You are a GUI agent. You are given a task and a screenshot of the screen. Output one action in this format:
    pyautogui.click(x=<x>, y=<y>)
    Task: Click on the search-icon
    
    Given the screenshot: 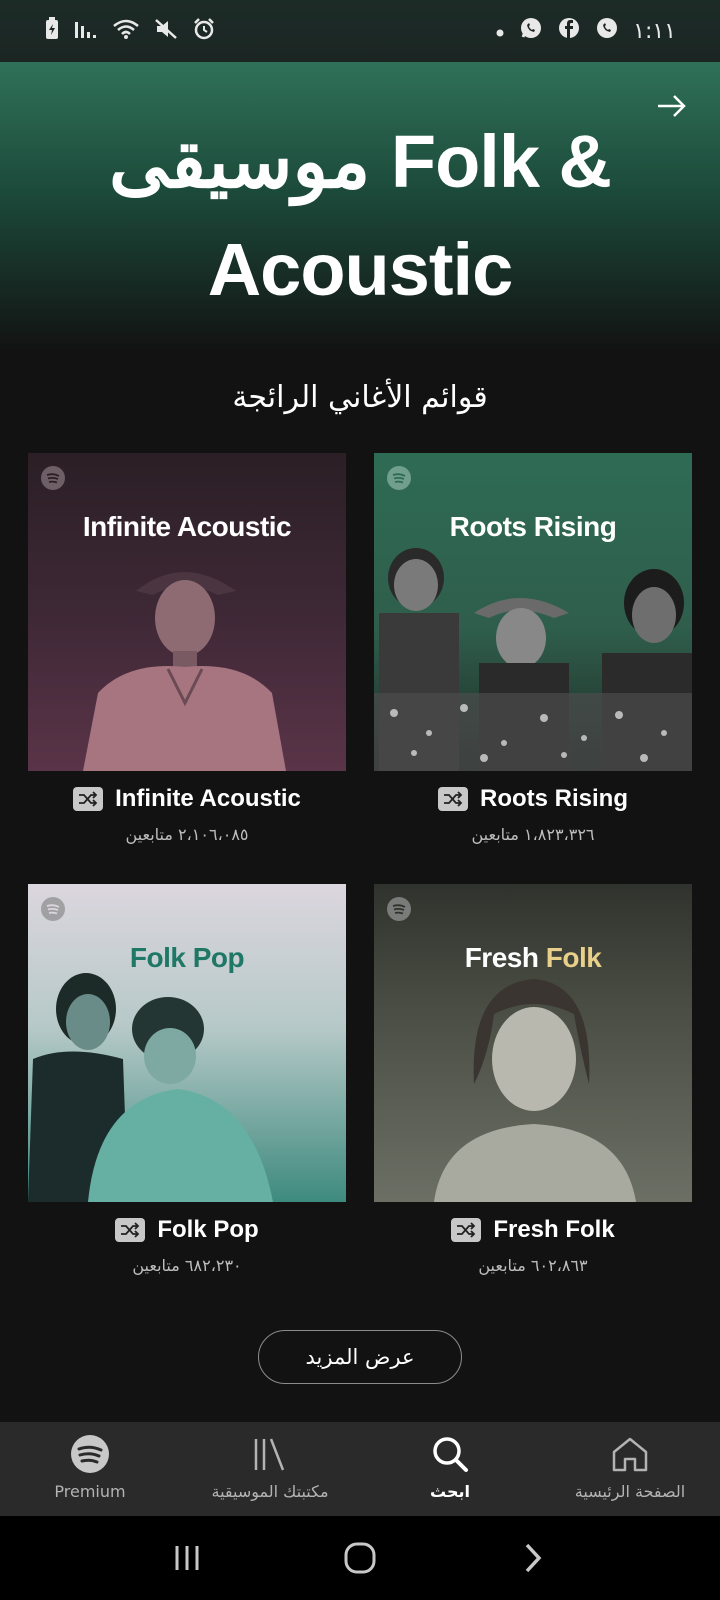 What is the action you would take?
    pyautogui.click(x=450, y=1454)
    